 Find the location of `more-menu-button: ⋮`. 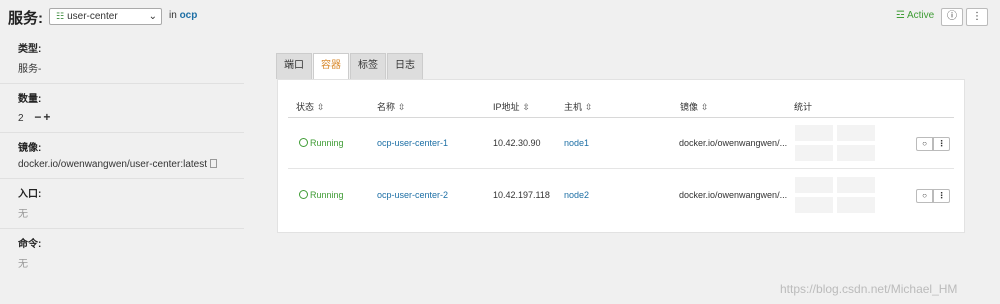

more-menu-button: ⋮ is located at coordinates (977, 17).